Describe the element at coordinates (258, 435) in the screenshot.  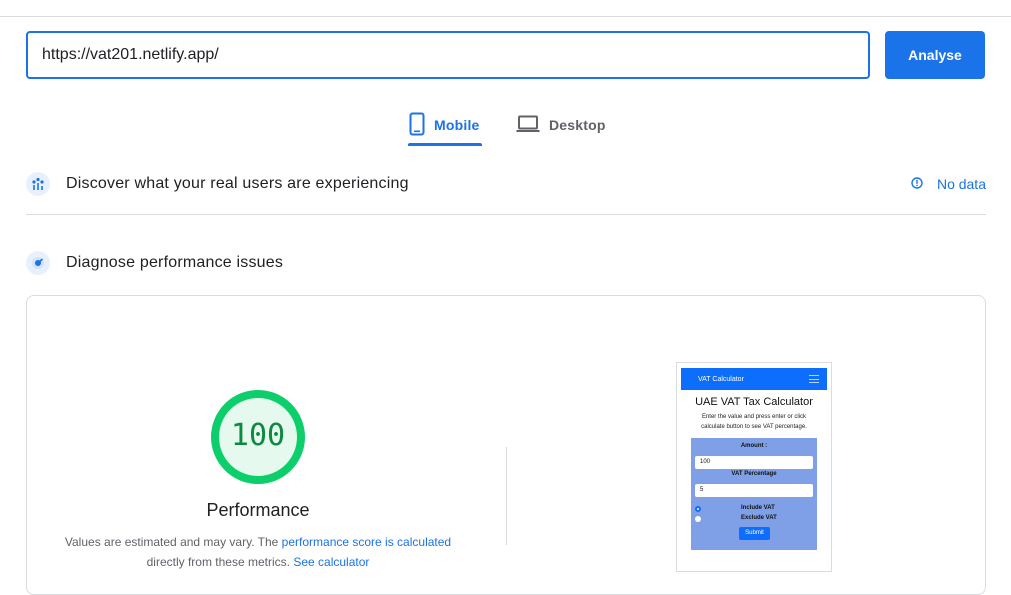
I see `performance-score: 100` at that location.